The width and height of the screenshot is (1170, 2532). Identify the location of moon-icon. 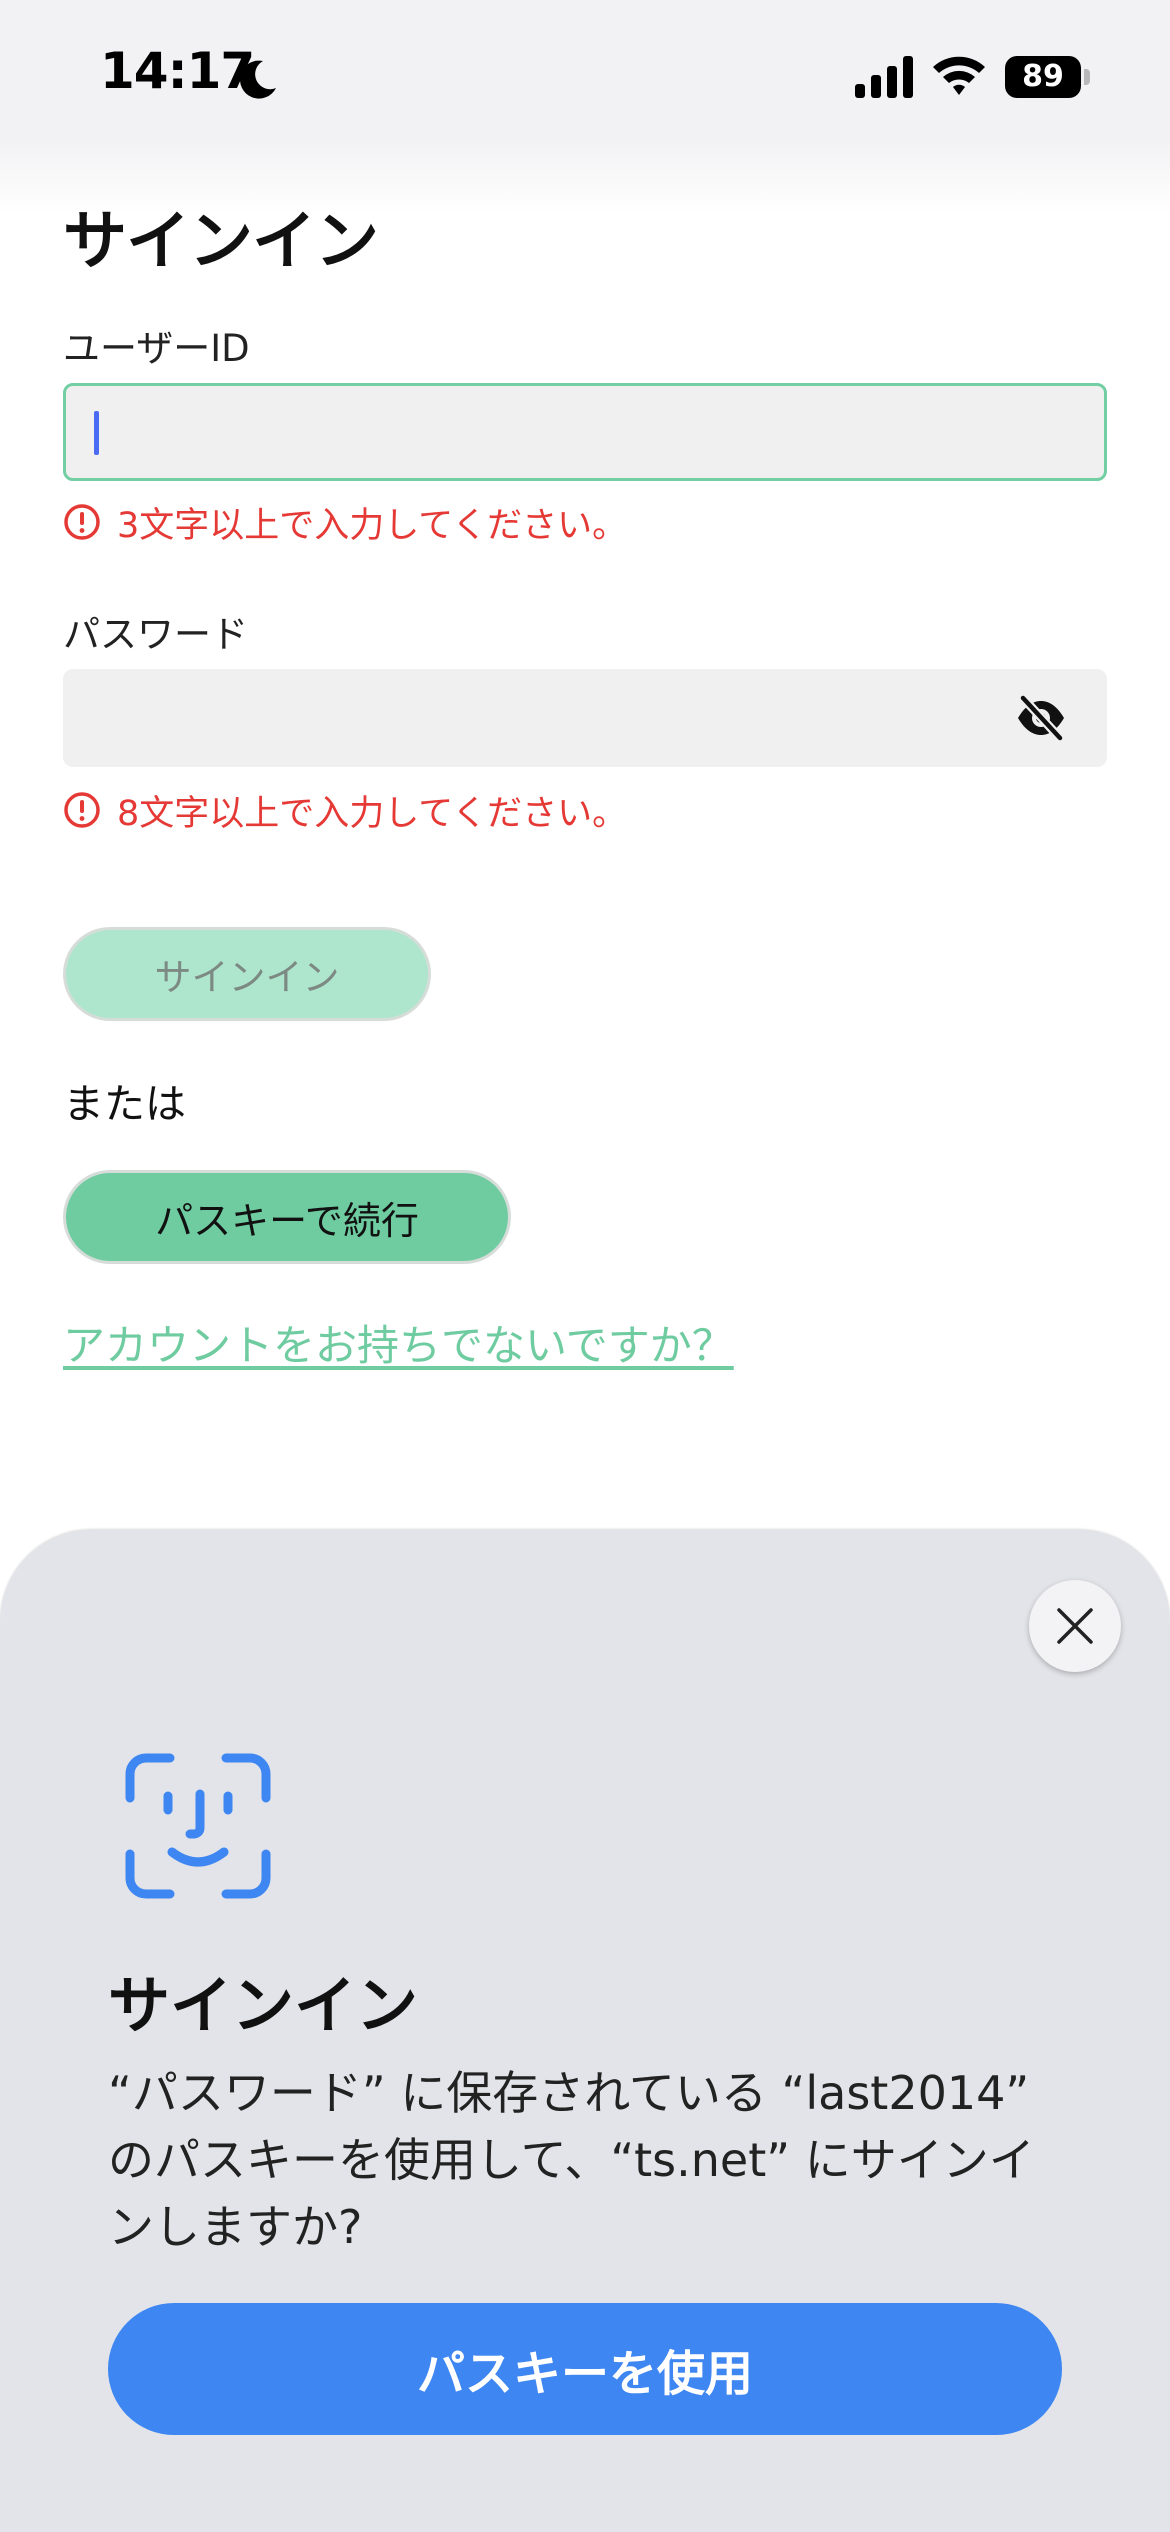
(257, 79).